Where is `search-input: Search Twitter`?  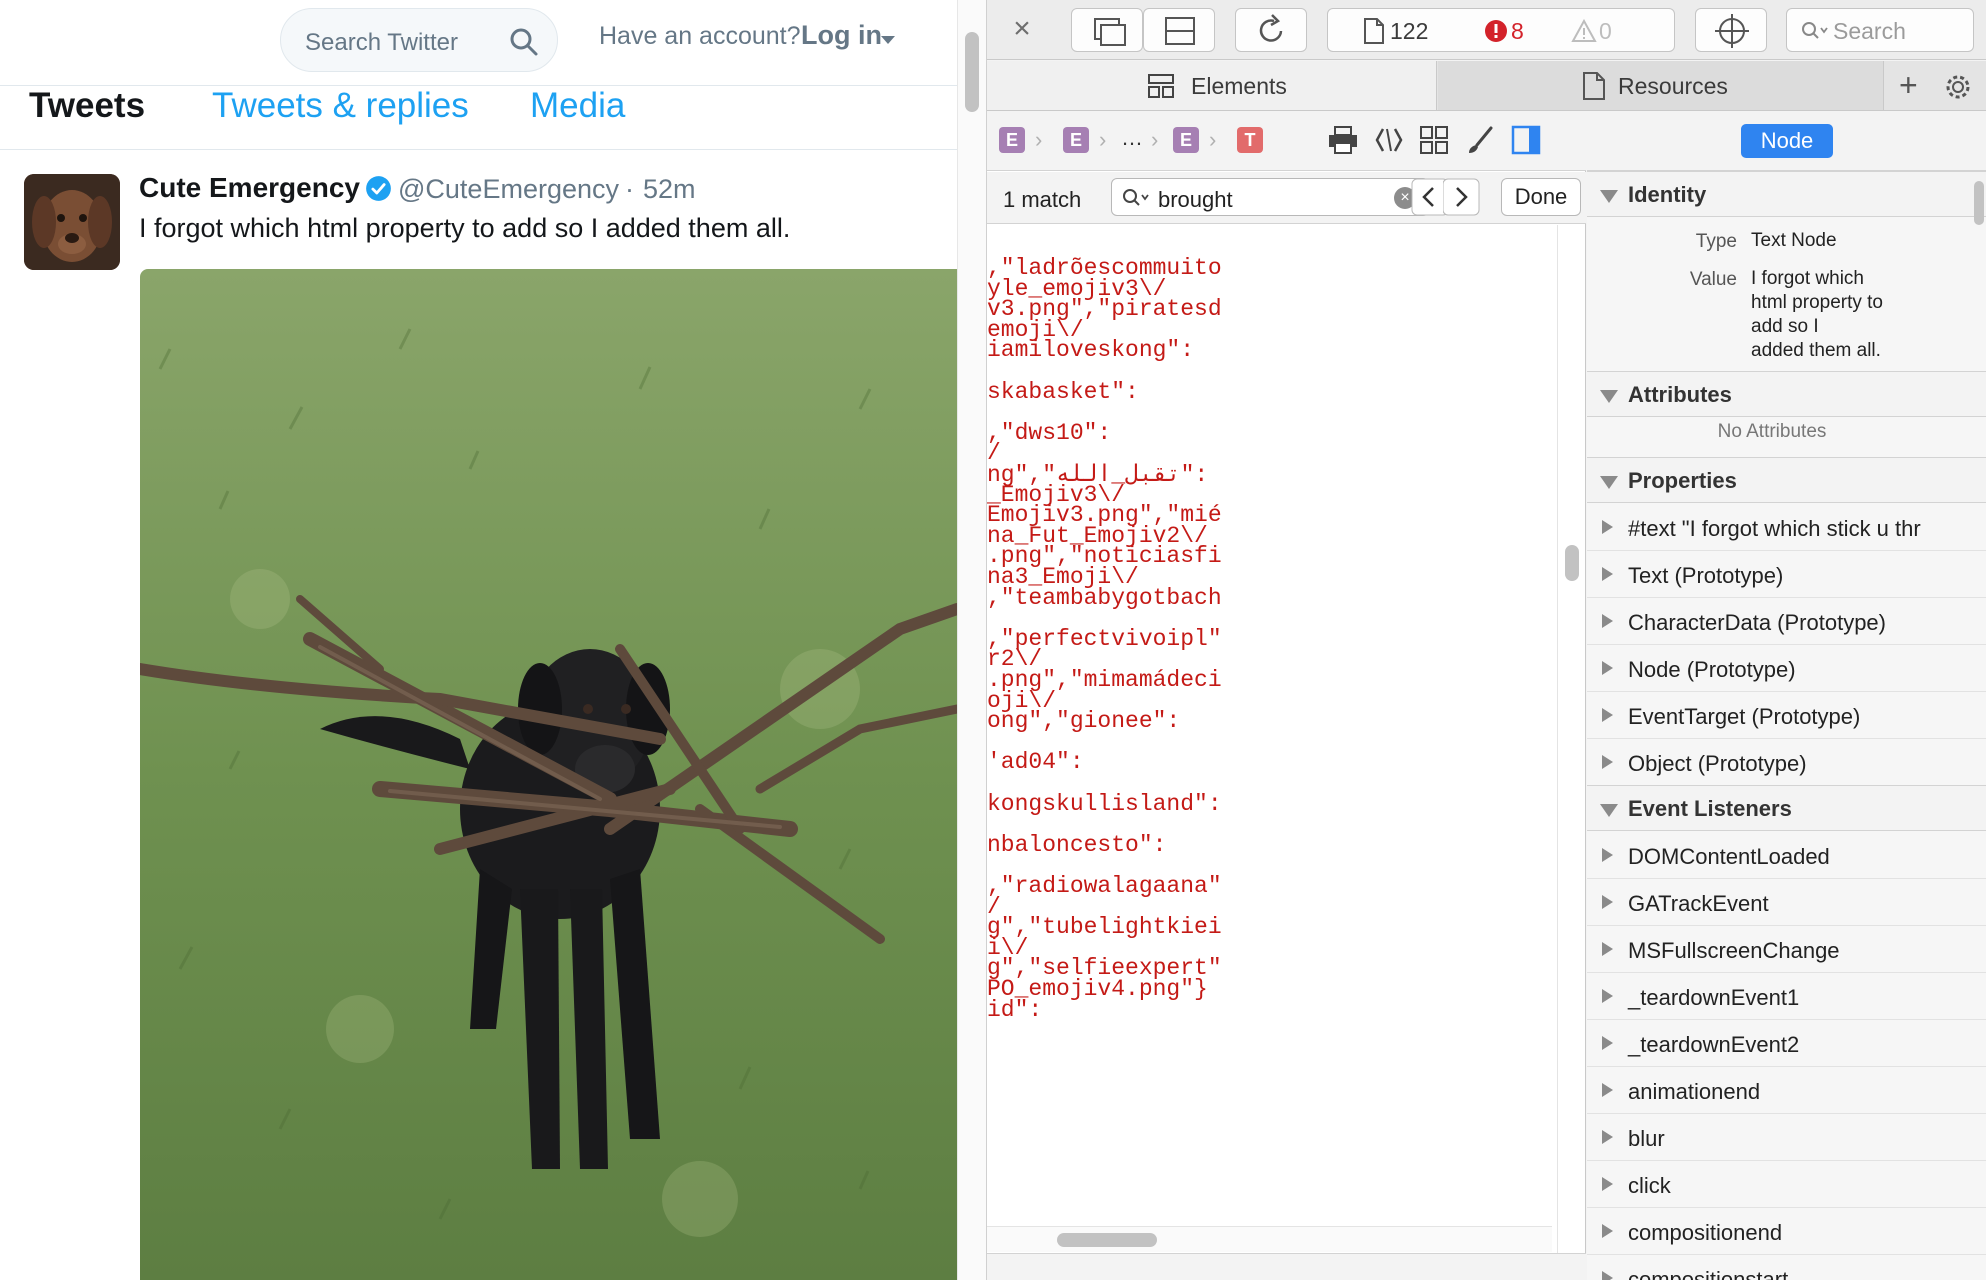 search-input: Search Twitter is located at coordinates (419, 40).